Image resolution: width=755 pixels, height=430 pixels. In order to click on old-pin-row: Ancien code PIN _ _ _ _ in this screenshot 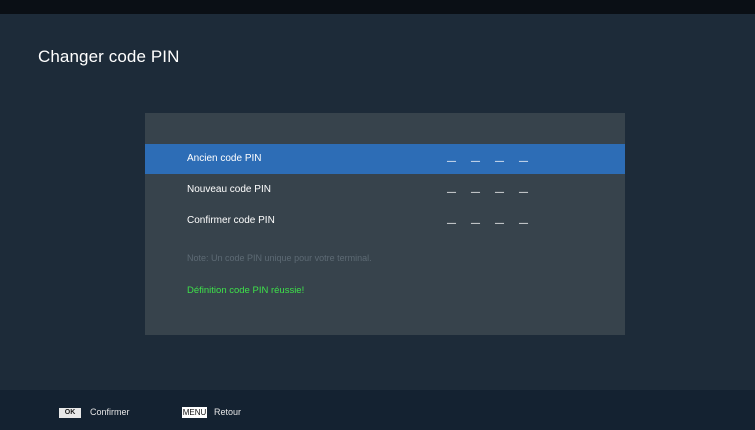, I will do `click(385, 159)`.